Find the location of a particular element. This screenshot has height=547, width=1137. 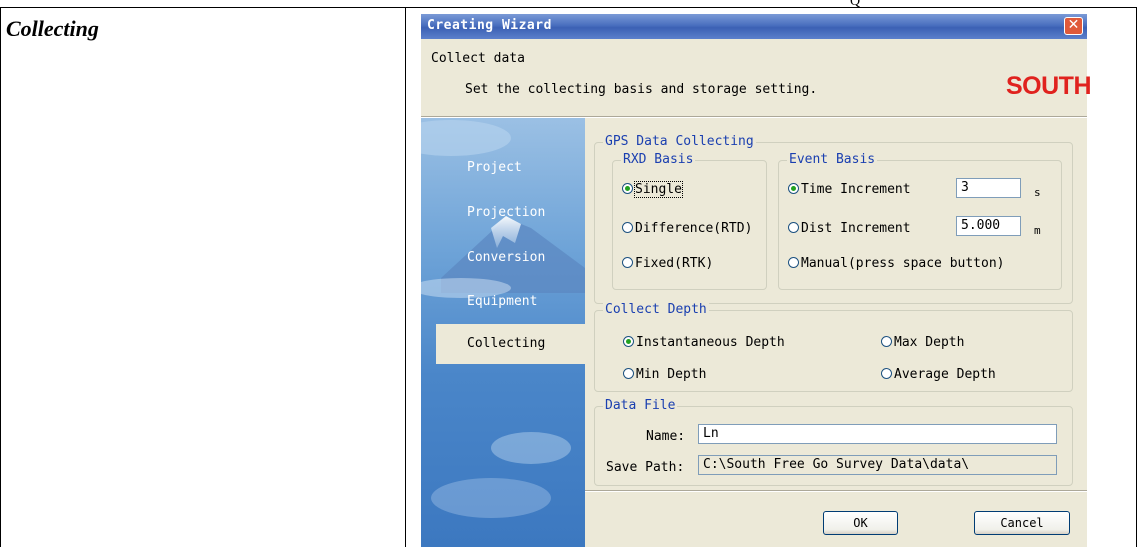

nav-item-collecting: Collecting is located at coordinates (510, 344).